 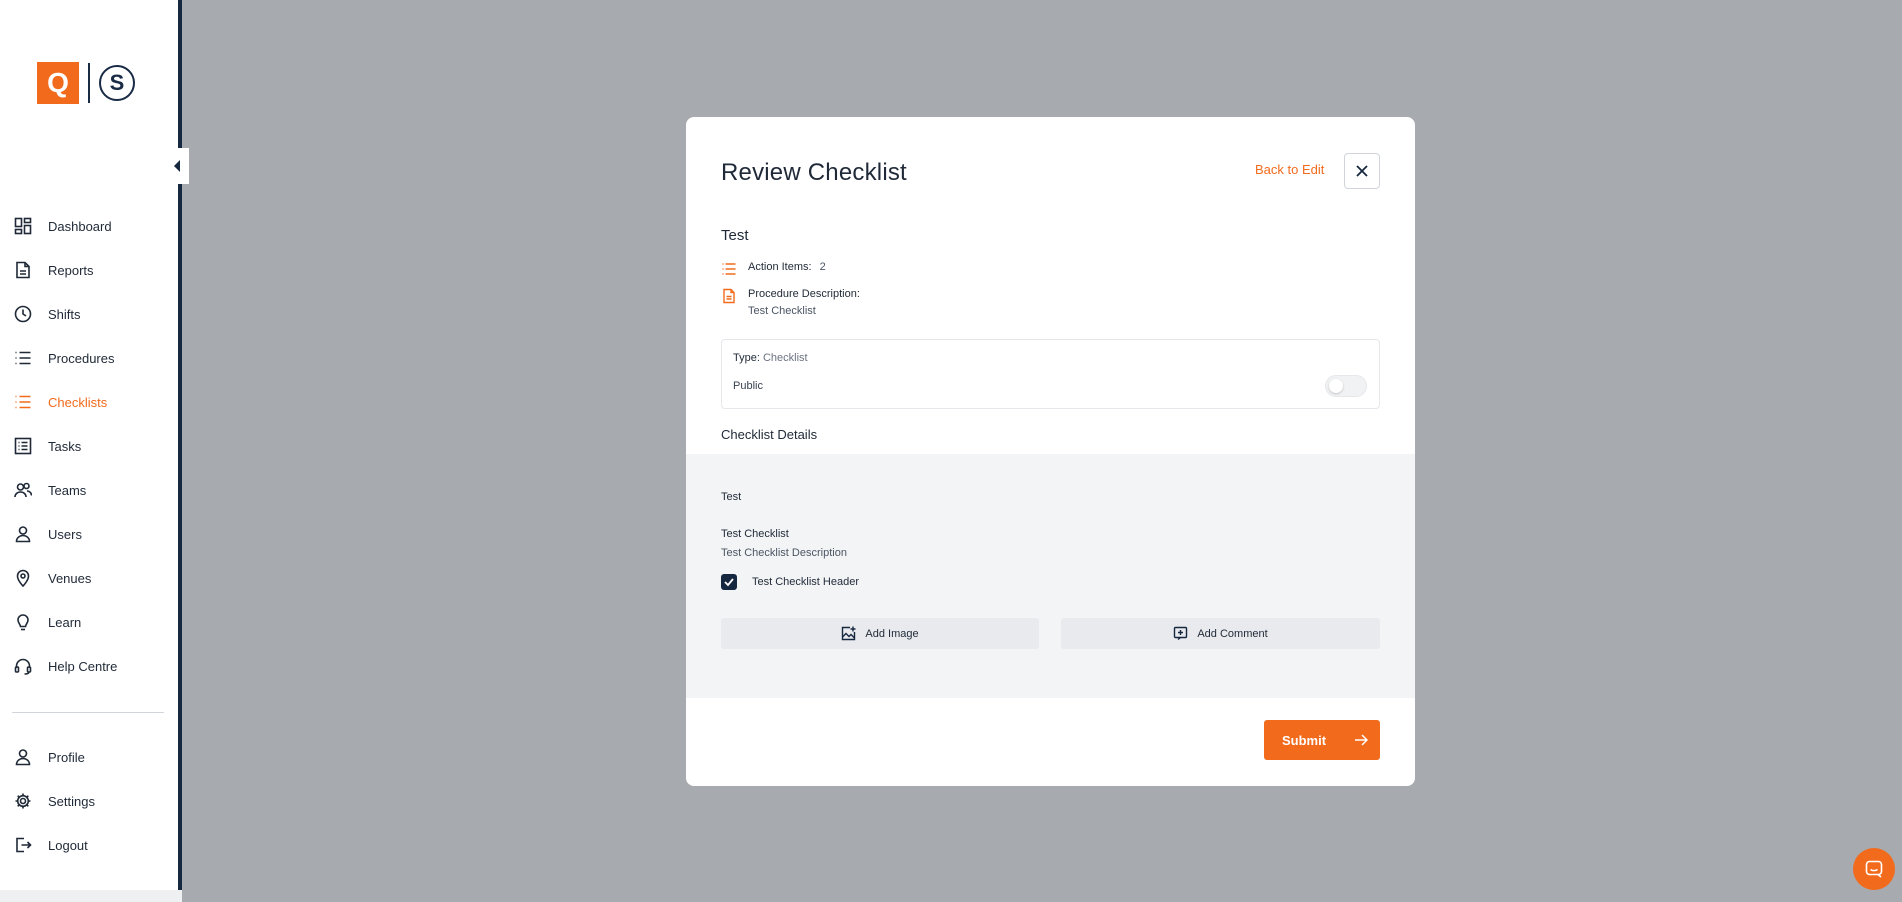 I want to click on type-value: Checklist, so click(x=785, y=358).